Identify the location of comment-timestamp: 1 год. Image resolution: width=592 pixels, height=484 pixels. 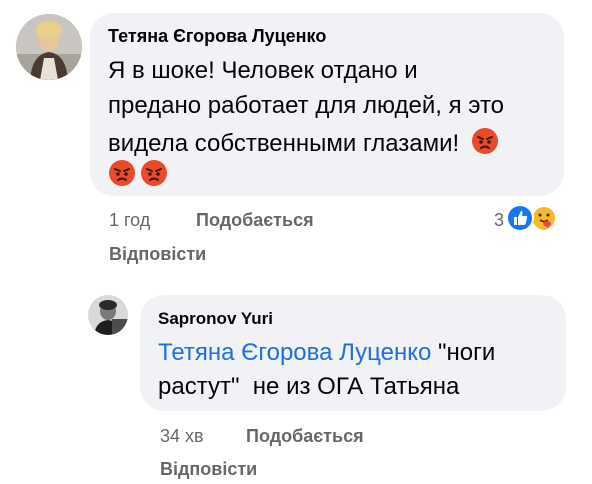
(129, 220).